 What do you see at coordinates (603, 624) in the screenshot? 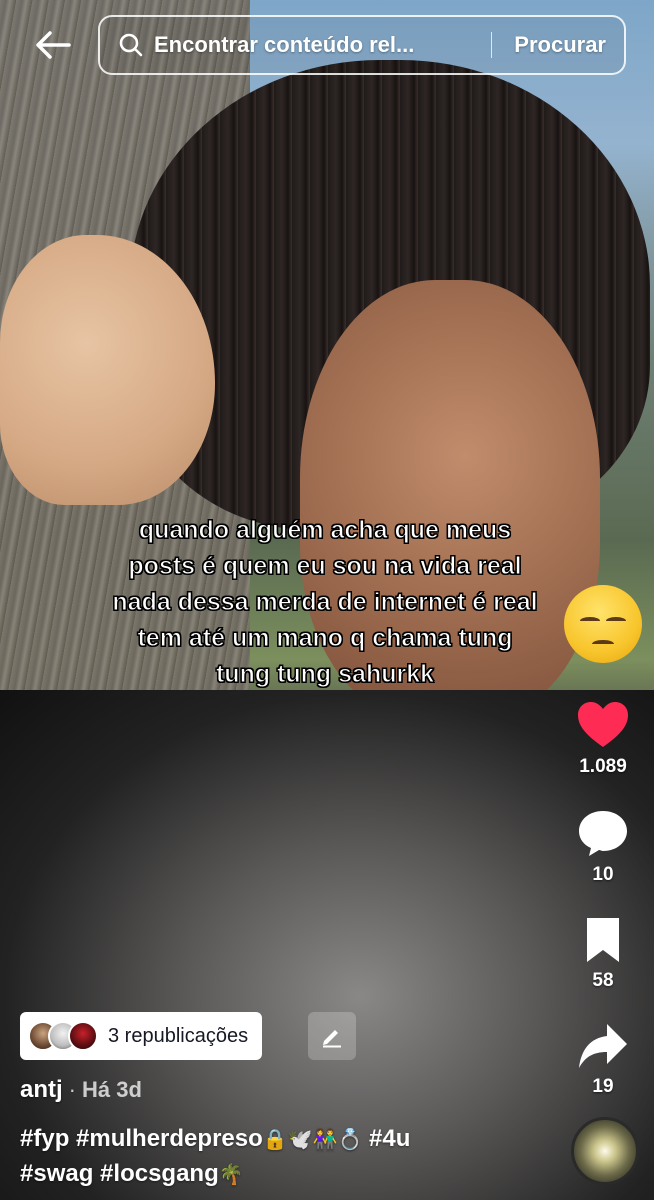
I see `pensive-face-icon` at bounding box center [603, 624].